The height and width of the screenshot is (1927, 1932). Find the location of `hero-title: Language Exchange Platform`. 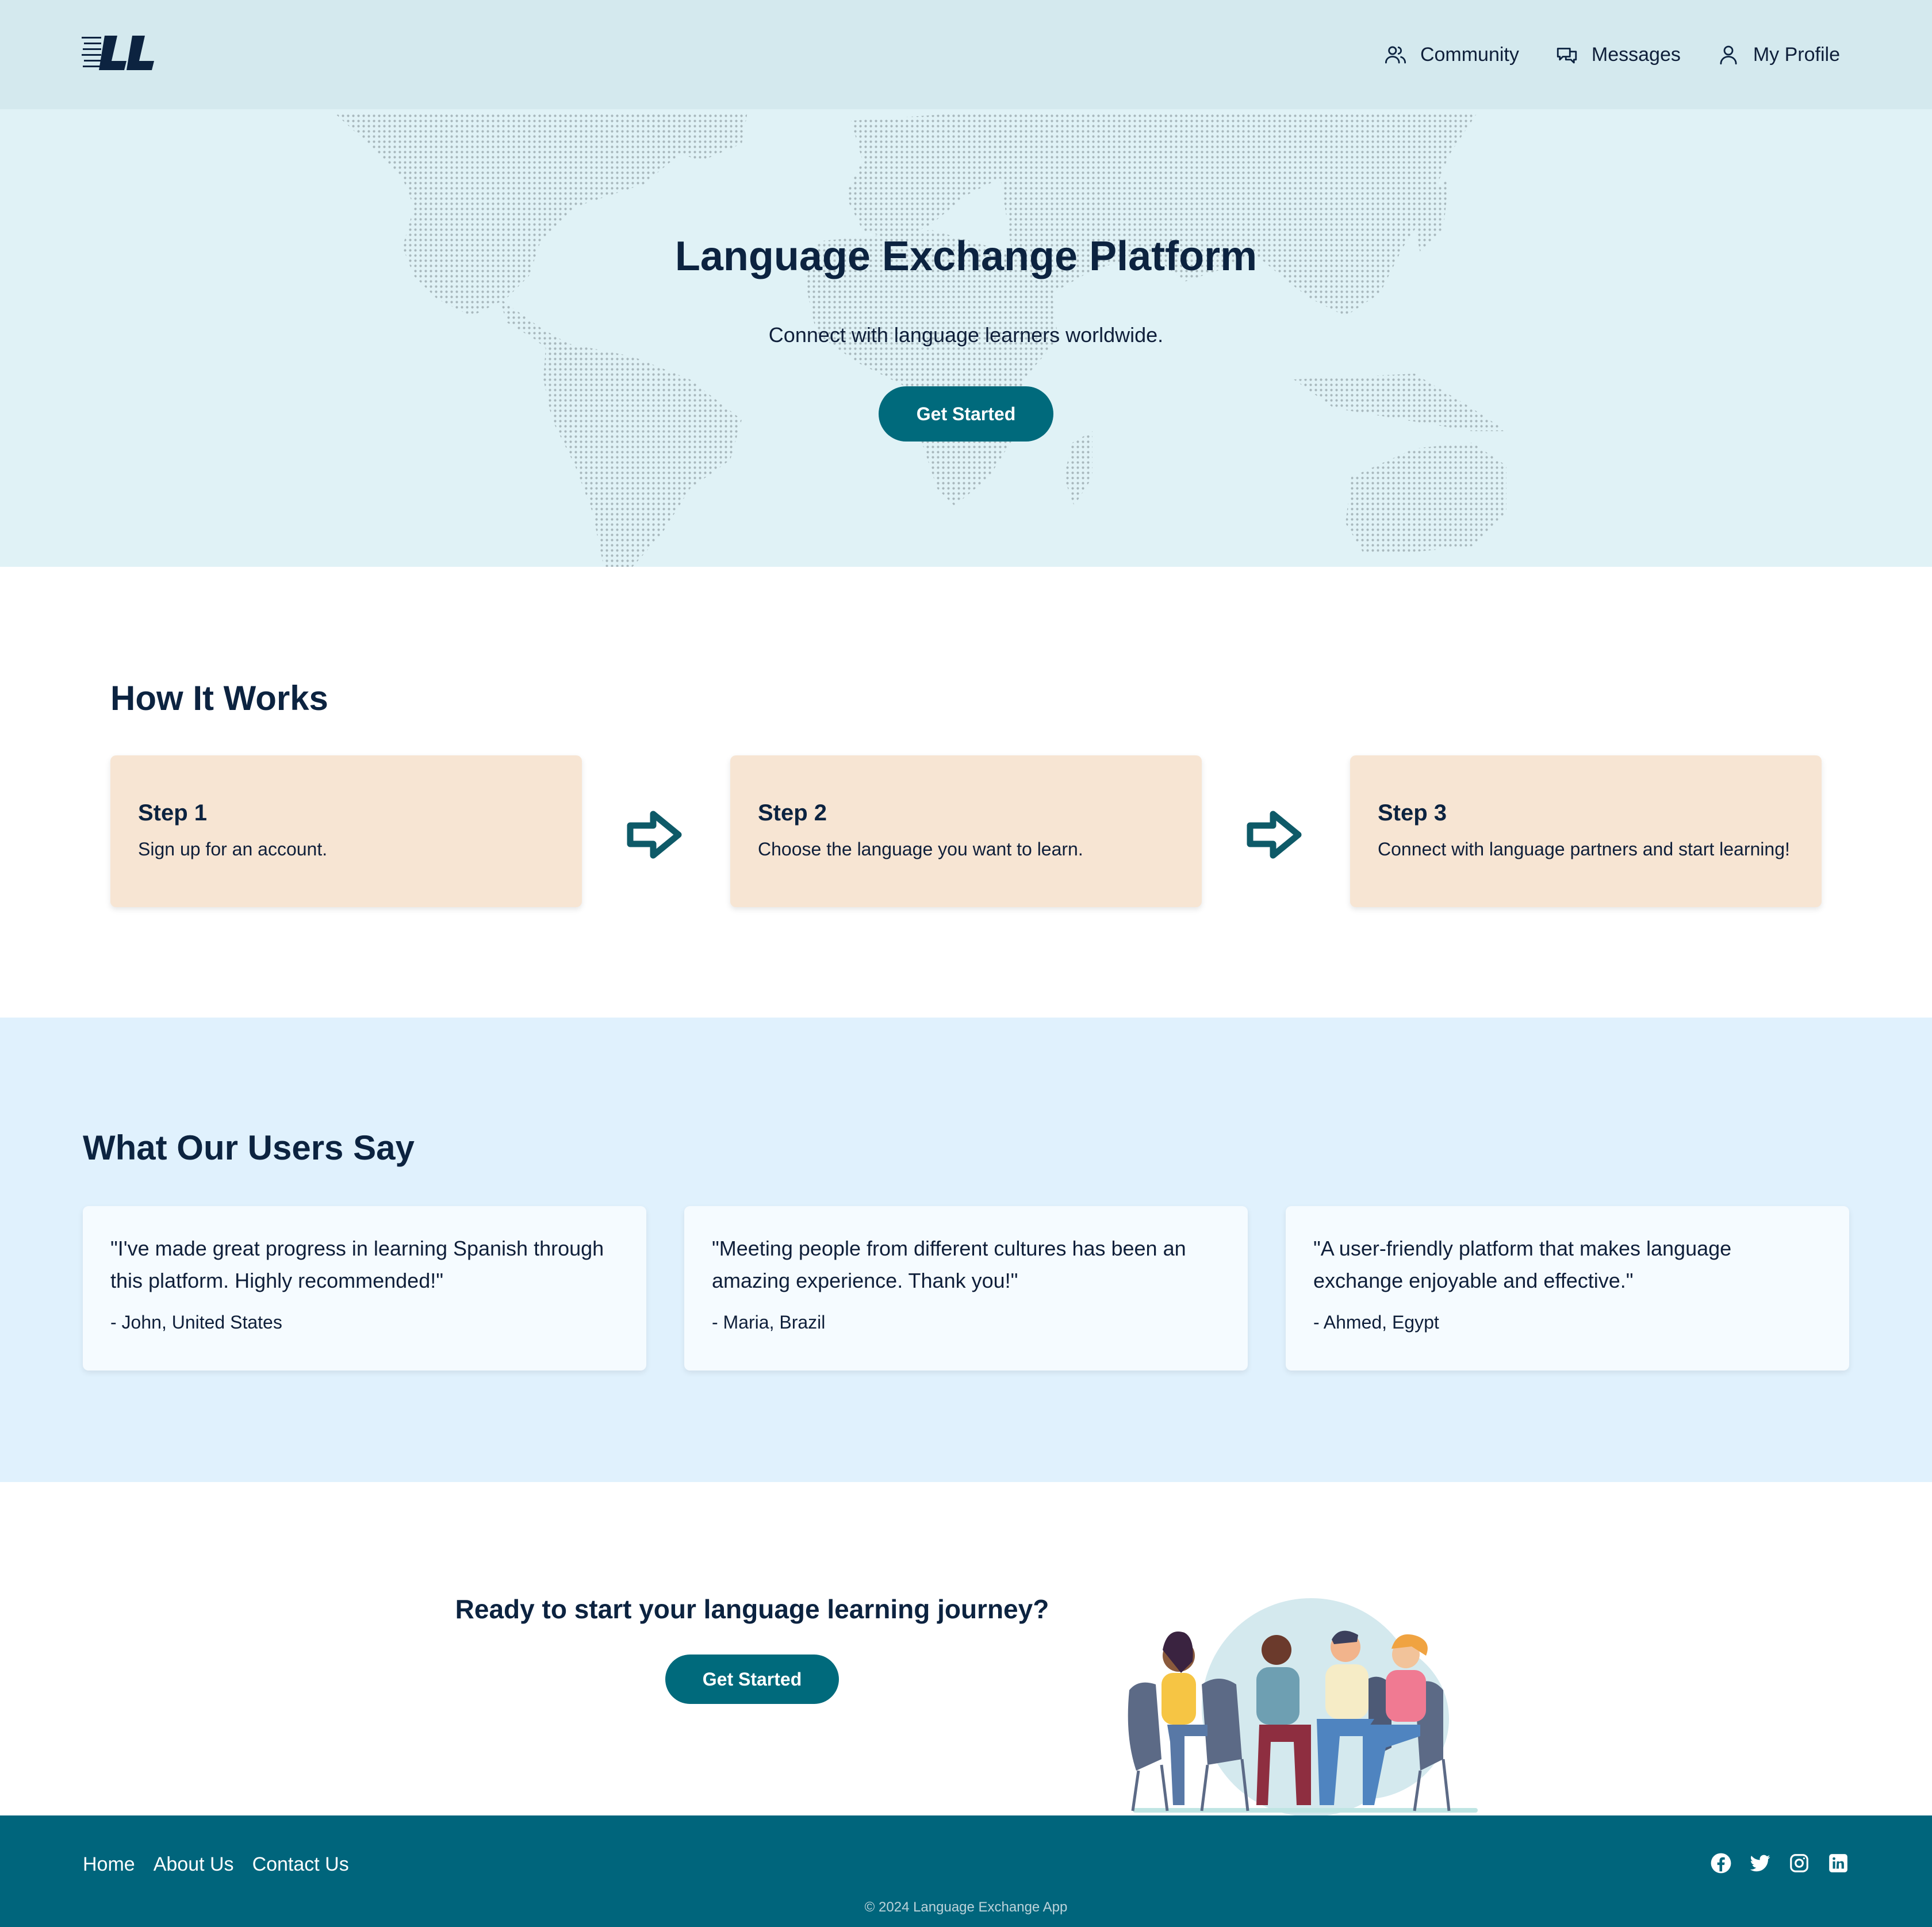

hero-title: Language Exchange Platform is located at coordinates (966, 256).